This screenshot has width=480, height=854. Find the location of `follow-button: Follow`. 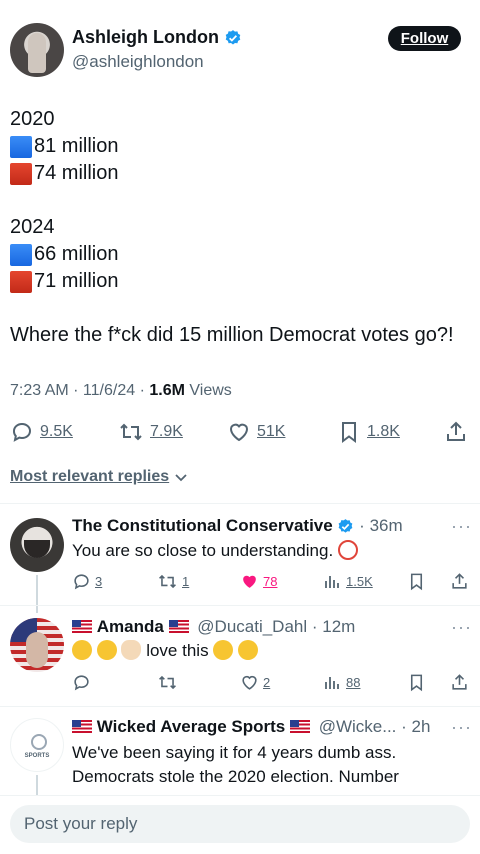

follow-button: Follow is located at coordinates (424, 38).